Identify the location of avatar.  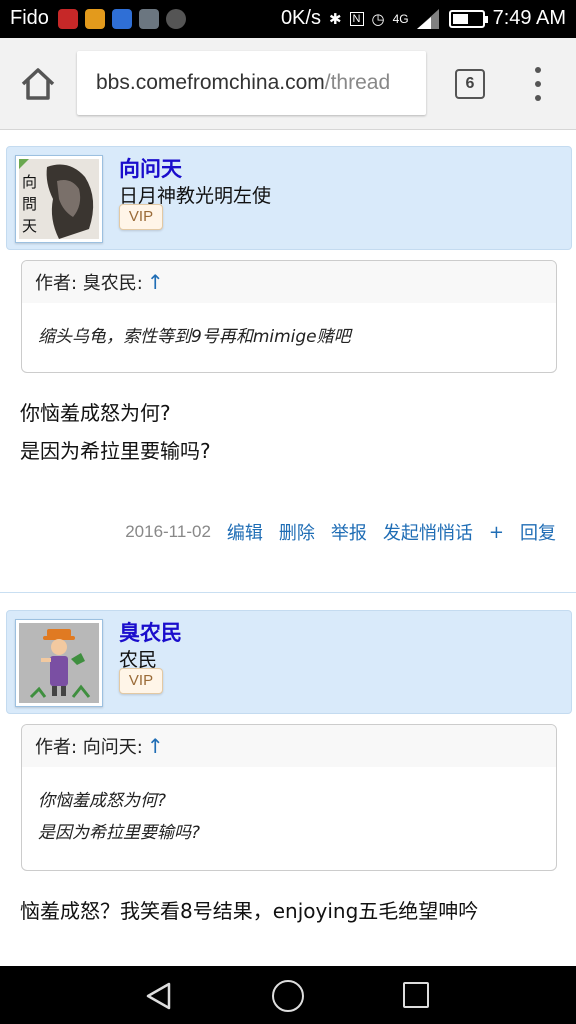
(59, 663).